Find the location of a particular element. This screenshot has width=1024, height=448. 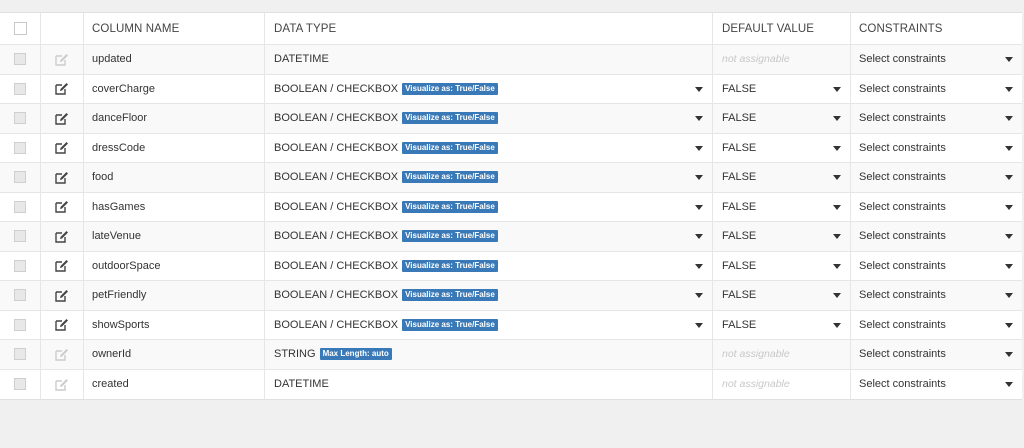

column-name: hasGames is located at coordinates (119, 206).